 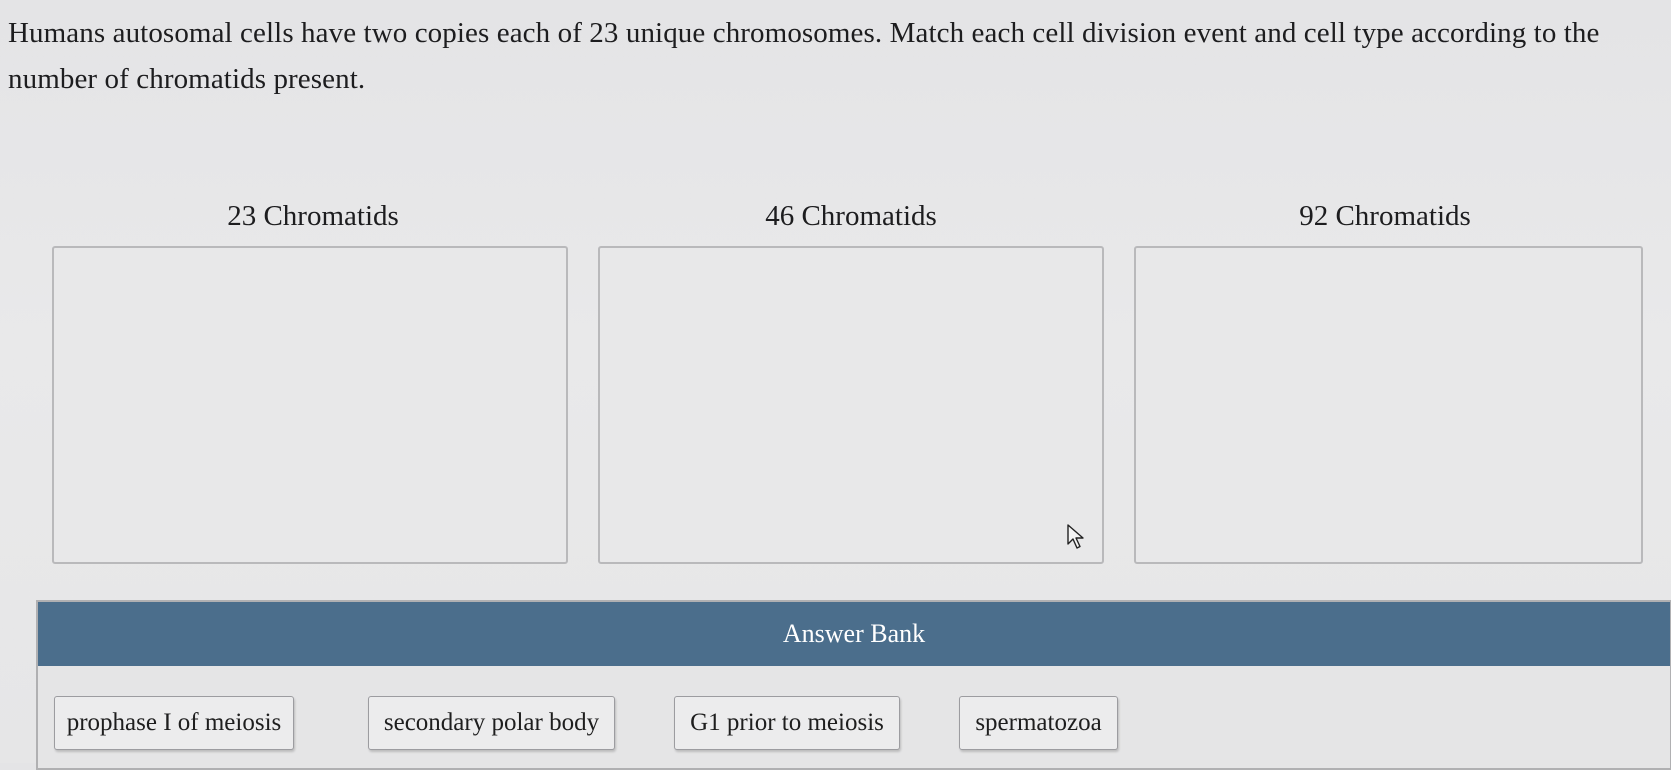 I want to click on dropzone-label-46: 46 Chromatids, so click(x=851, y=216).